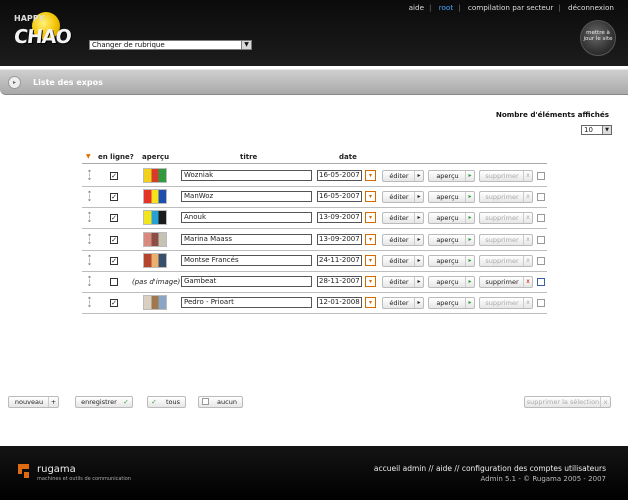 The image size is (628, 500). I want to click on nav-compilation: compilation par secteur, so click(510, 7).